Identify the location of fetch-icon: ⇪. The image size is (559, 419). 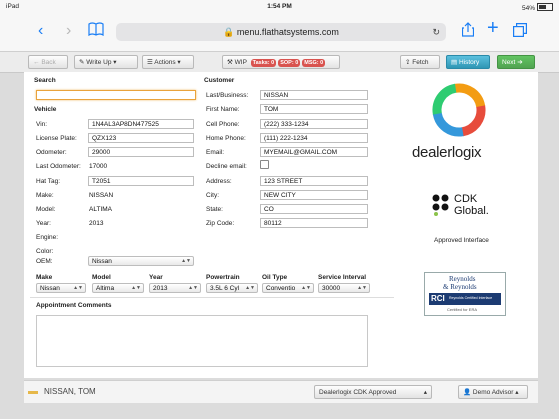
(408, 62).